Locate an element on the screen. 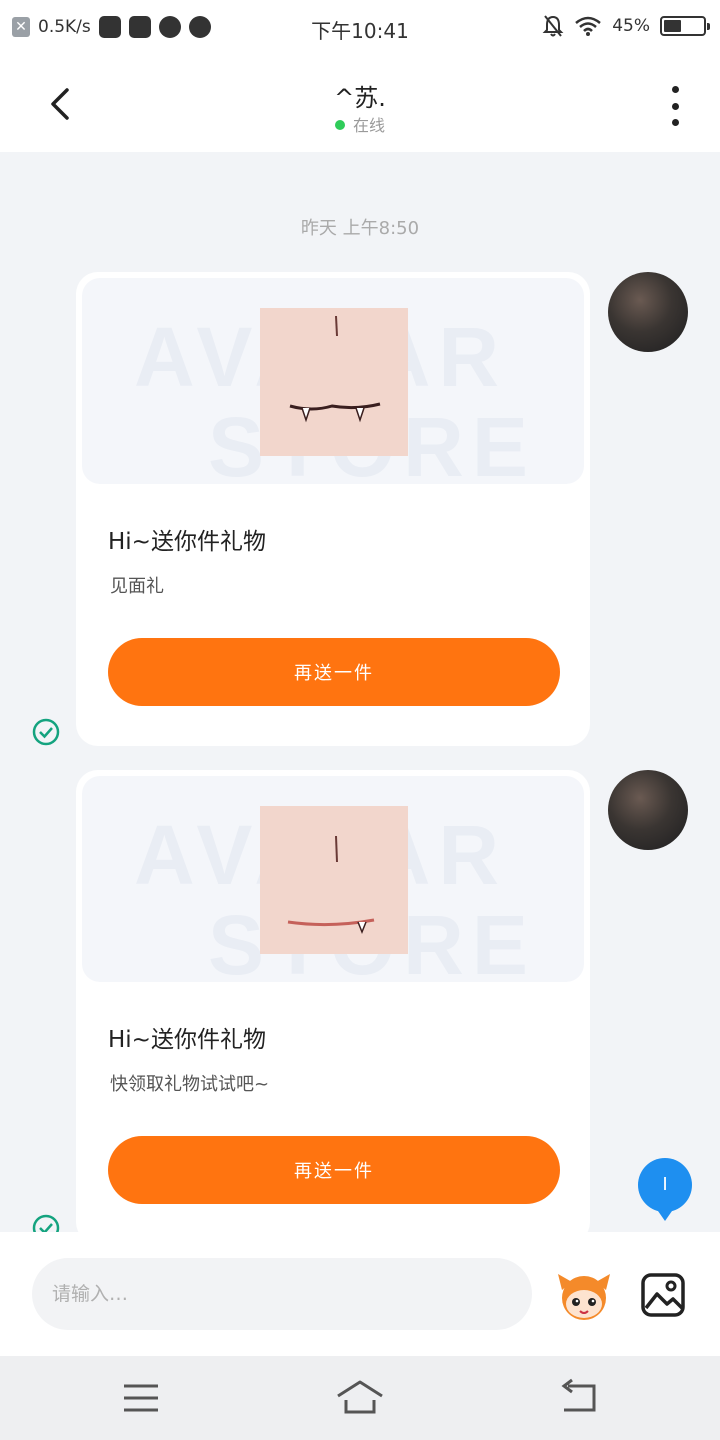 Image resolution: width=720 pixels, height=1440 pixels. message-input is located at coordinates (282, 1294).